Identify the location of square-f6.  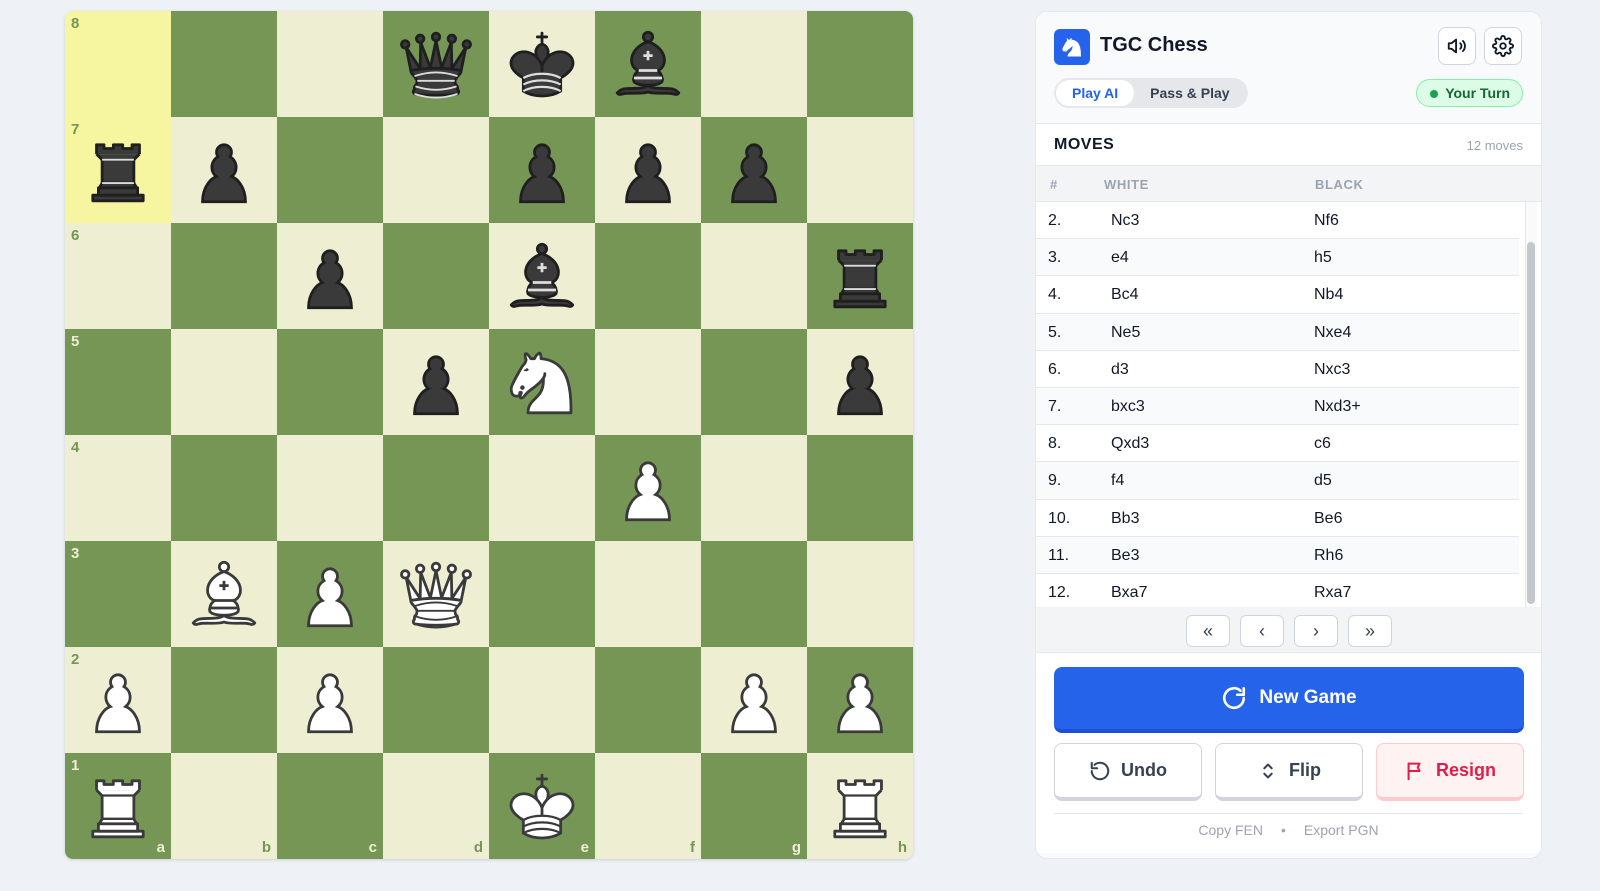
(648, 276).